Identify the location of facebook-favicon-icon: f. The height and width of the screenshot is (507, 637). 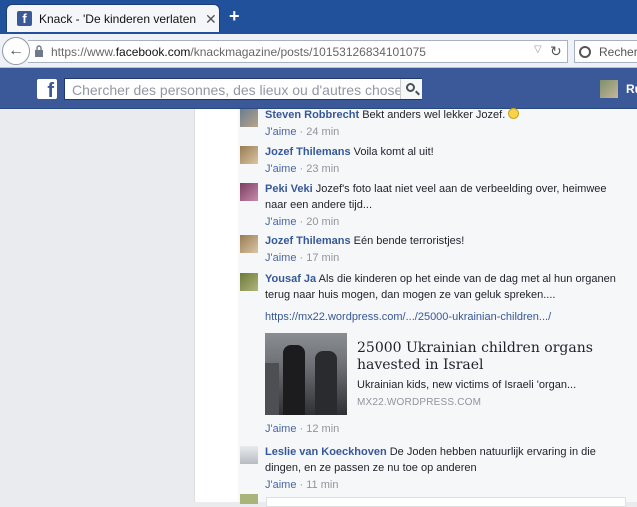
(24, 18).